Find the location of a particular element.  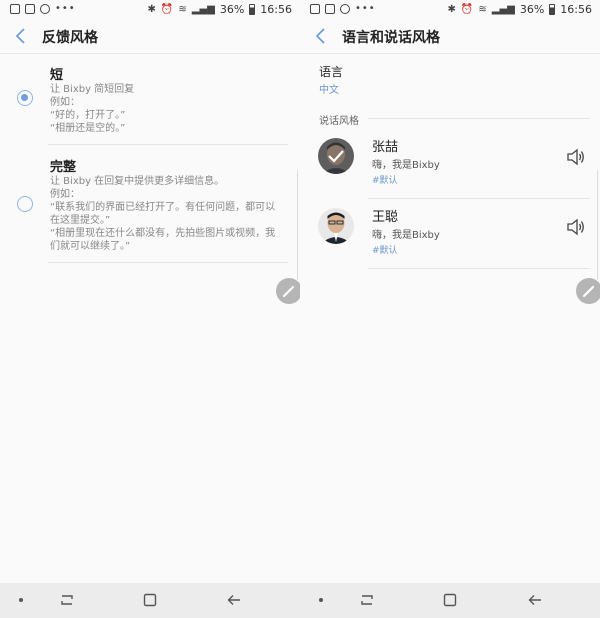

app-bar: 反馈风格 is located at coordinates (150, 37).